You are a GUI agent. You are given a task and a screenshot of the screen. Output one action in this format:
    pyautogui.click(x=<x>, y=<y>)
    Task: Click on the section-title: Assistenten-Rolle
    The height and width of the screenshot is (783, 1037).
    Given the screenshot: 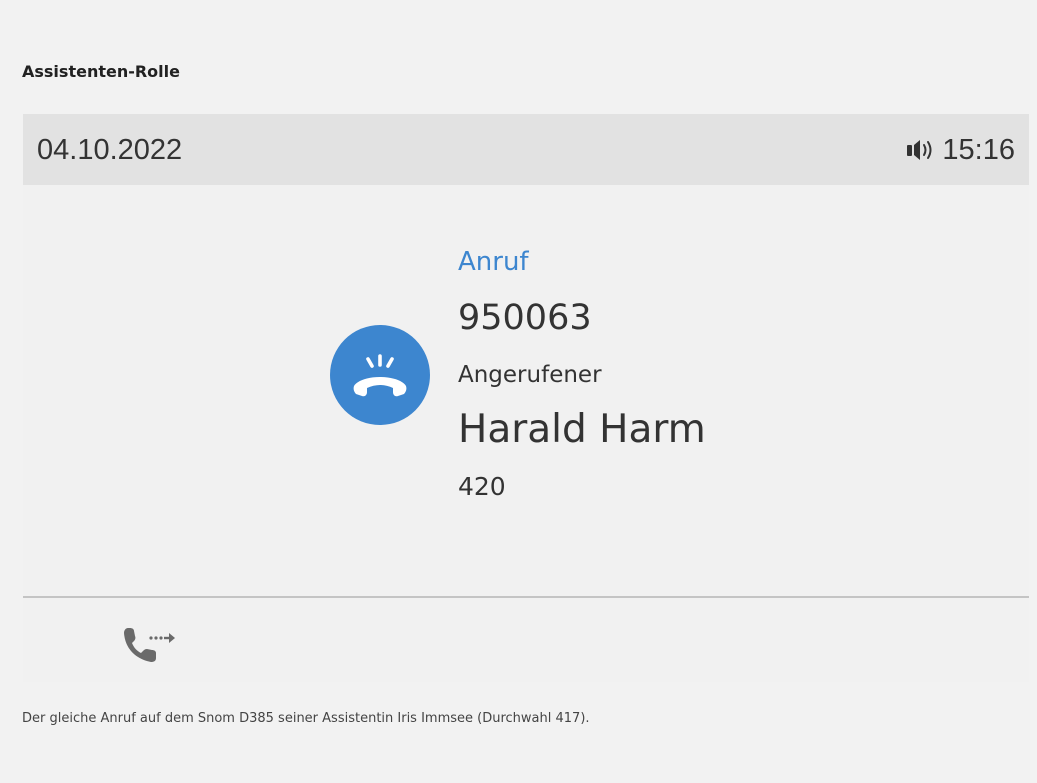 What is the action you would take?
    pyautogui.click(x=101, y=71)
    